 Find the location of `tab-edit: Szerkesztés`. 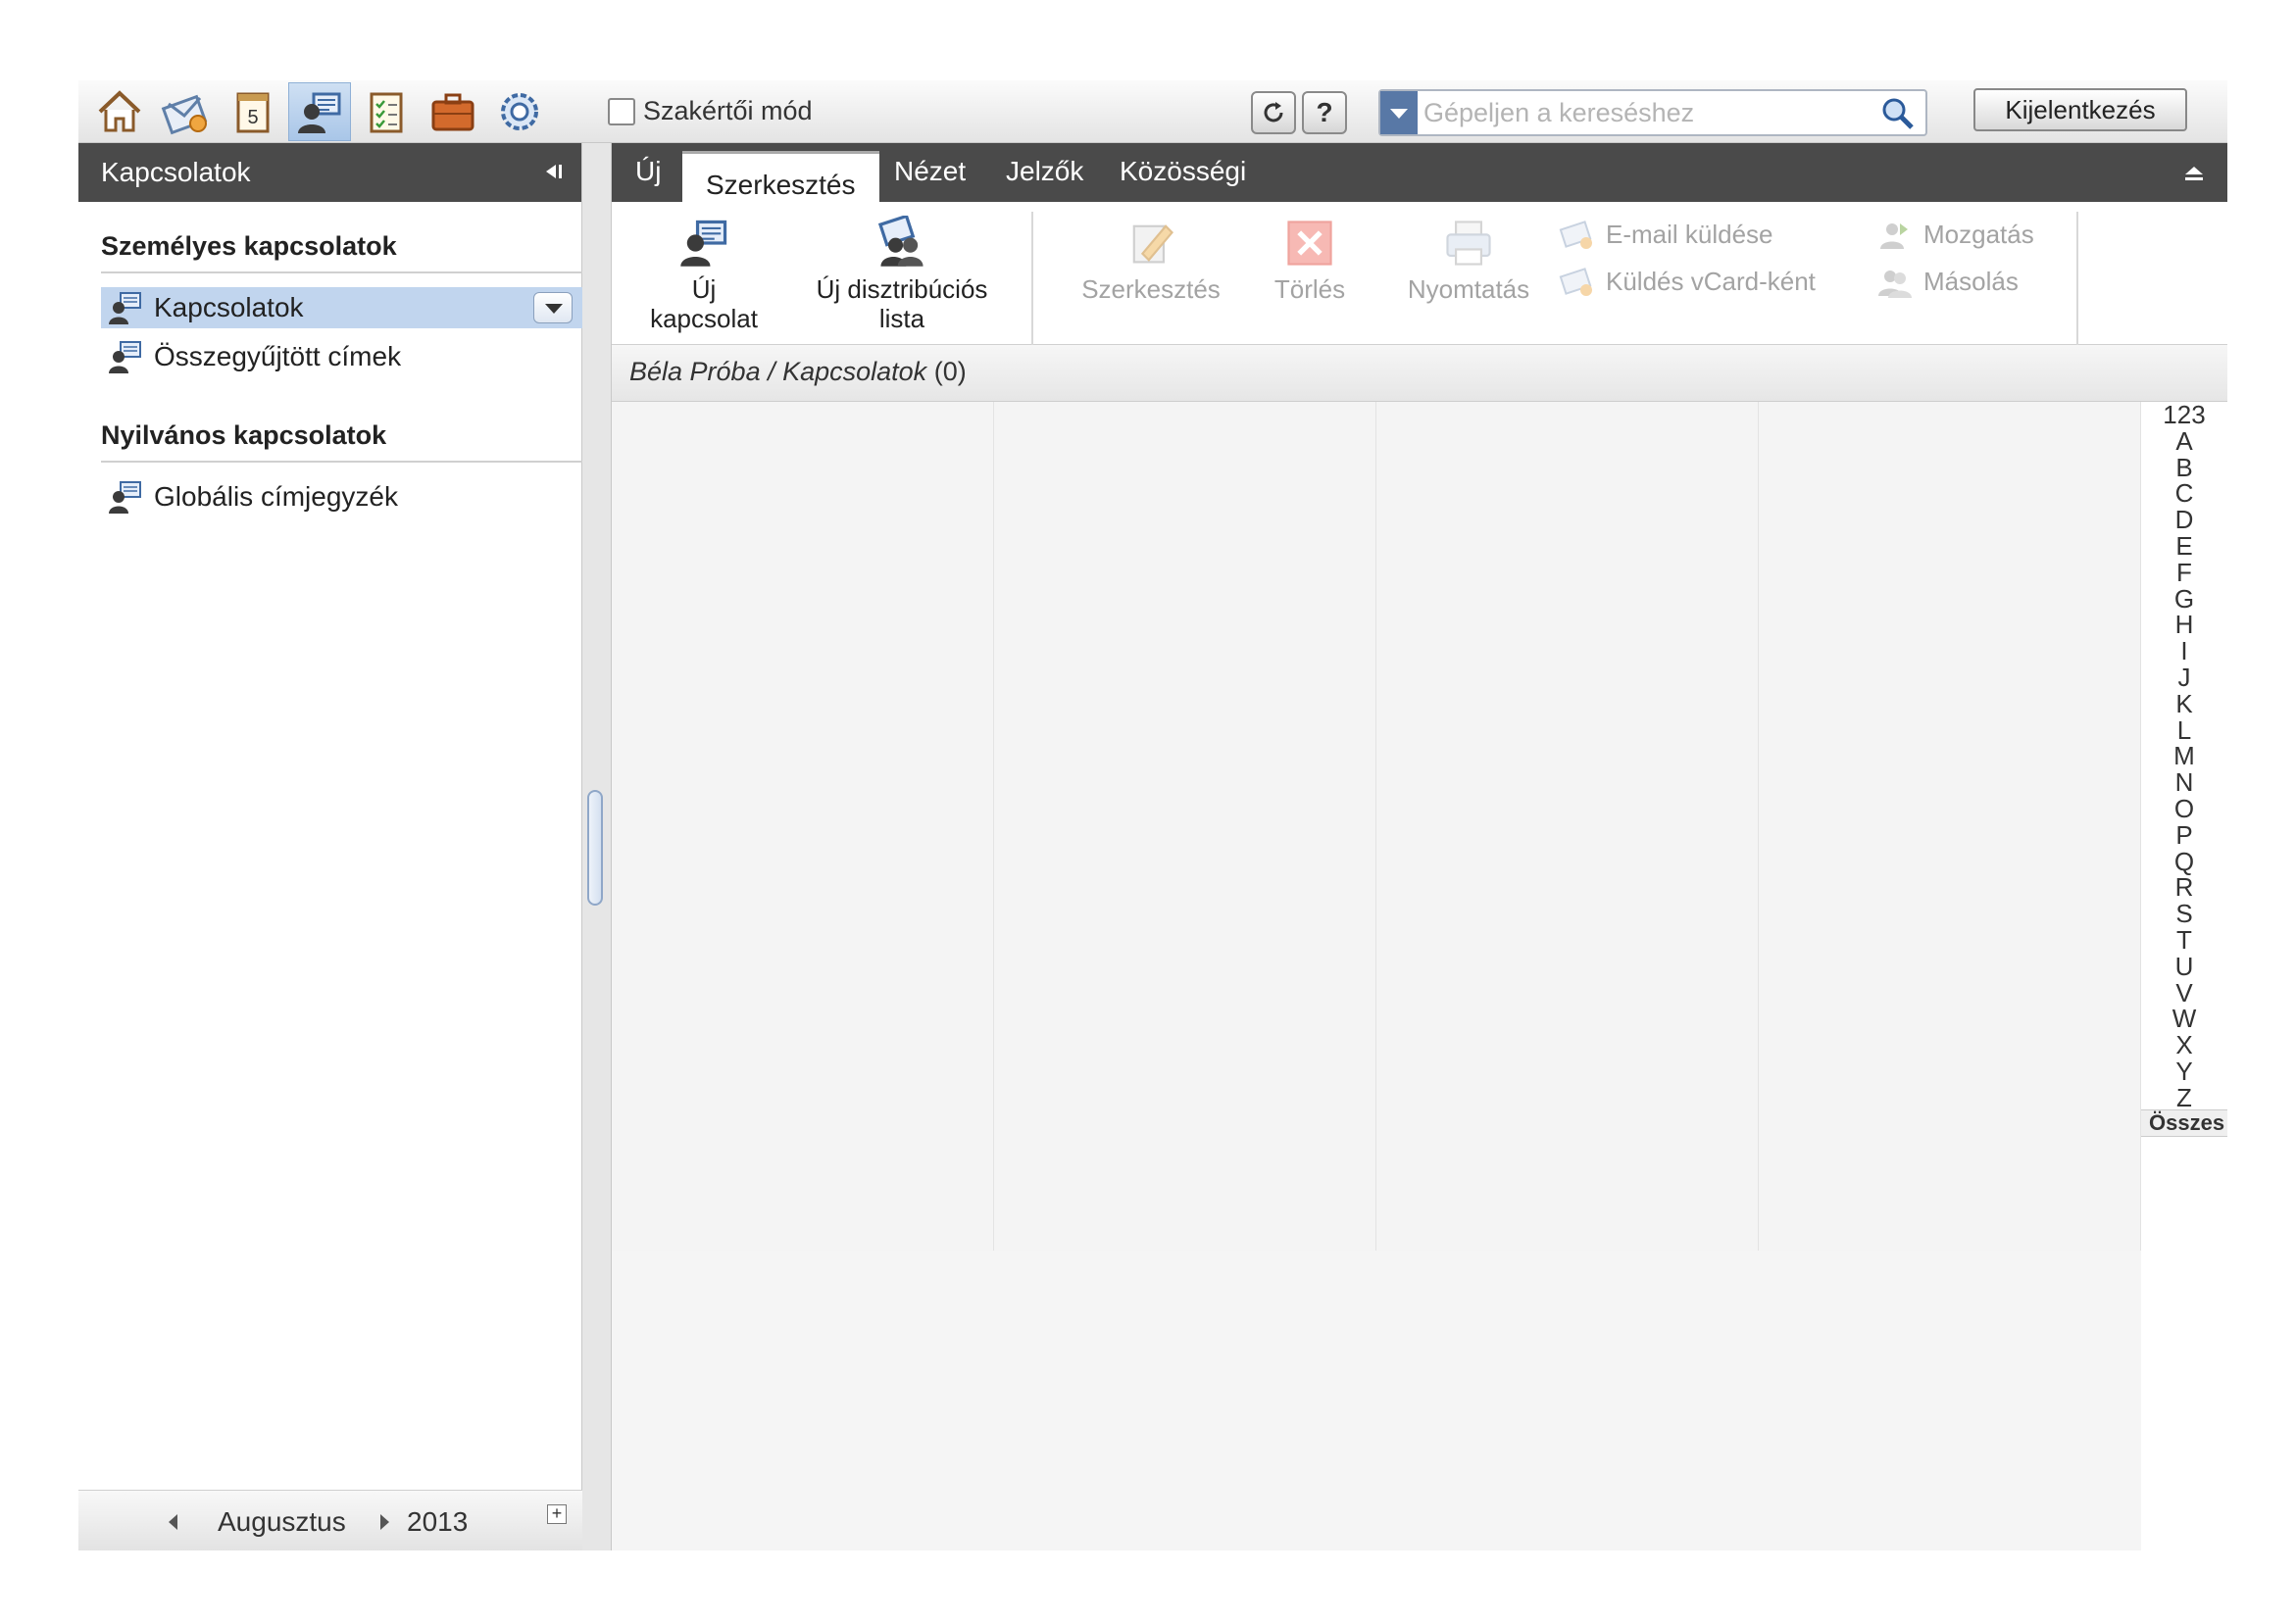

tab-edit: Szerkesztés is located at coordinates (780, 176).